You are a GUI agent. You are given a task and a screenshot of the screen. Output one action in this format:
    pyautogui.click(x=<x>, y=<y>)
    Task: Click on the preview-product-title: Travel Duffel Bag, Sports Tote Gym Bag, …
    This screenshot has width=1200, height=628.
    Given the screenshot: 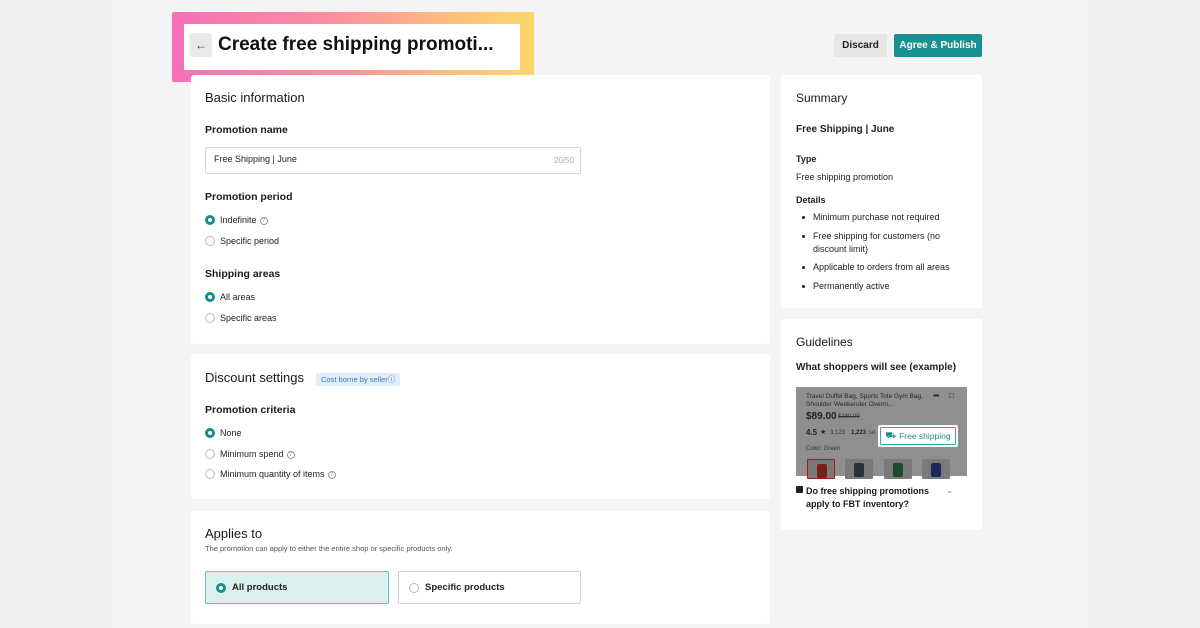 What is the action you would take?
    pyautogui.click(x=864, y=400)
    